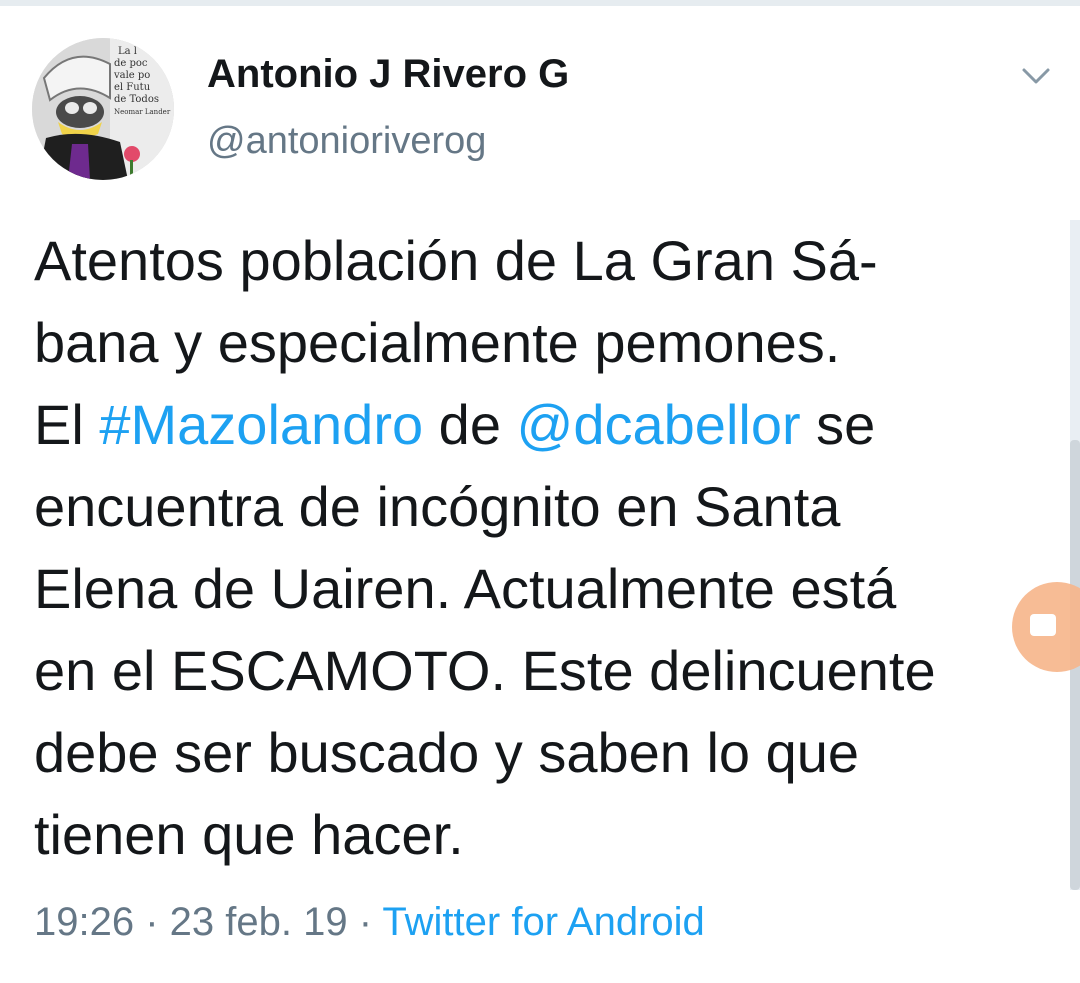  I want to click on author-display-name: Antonio J Rivero G, so click(388, 74).